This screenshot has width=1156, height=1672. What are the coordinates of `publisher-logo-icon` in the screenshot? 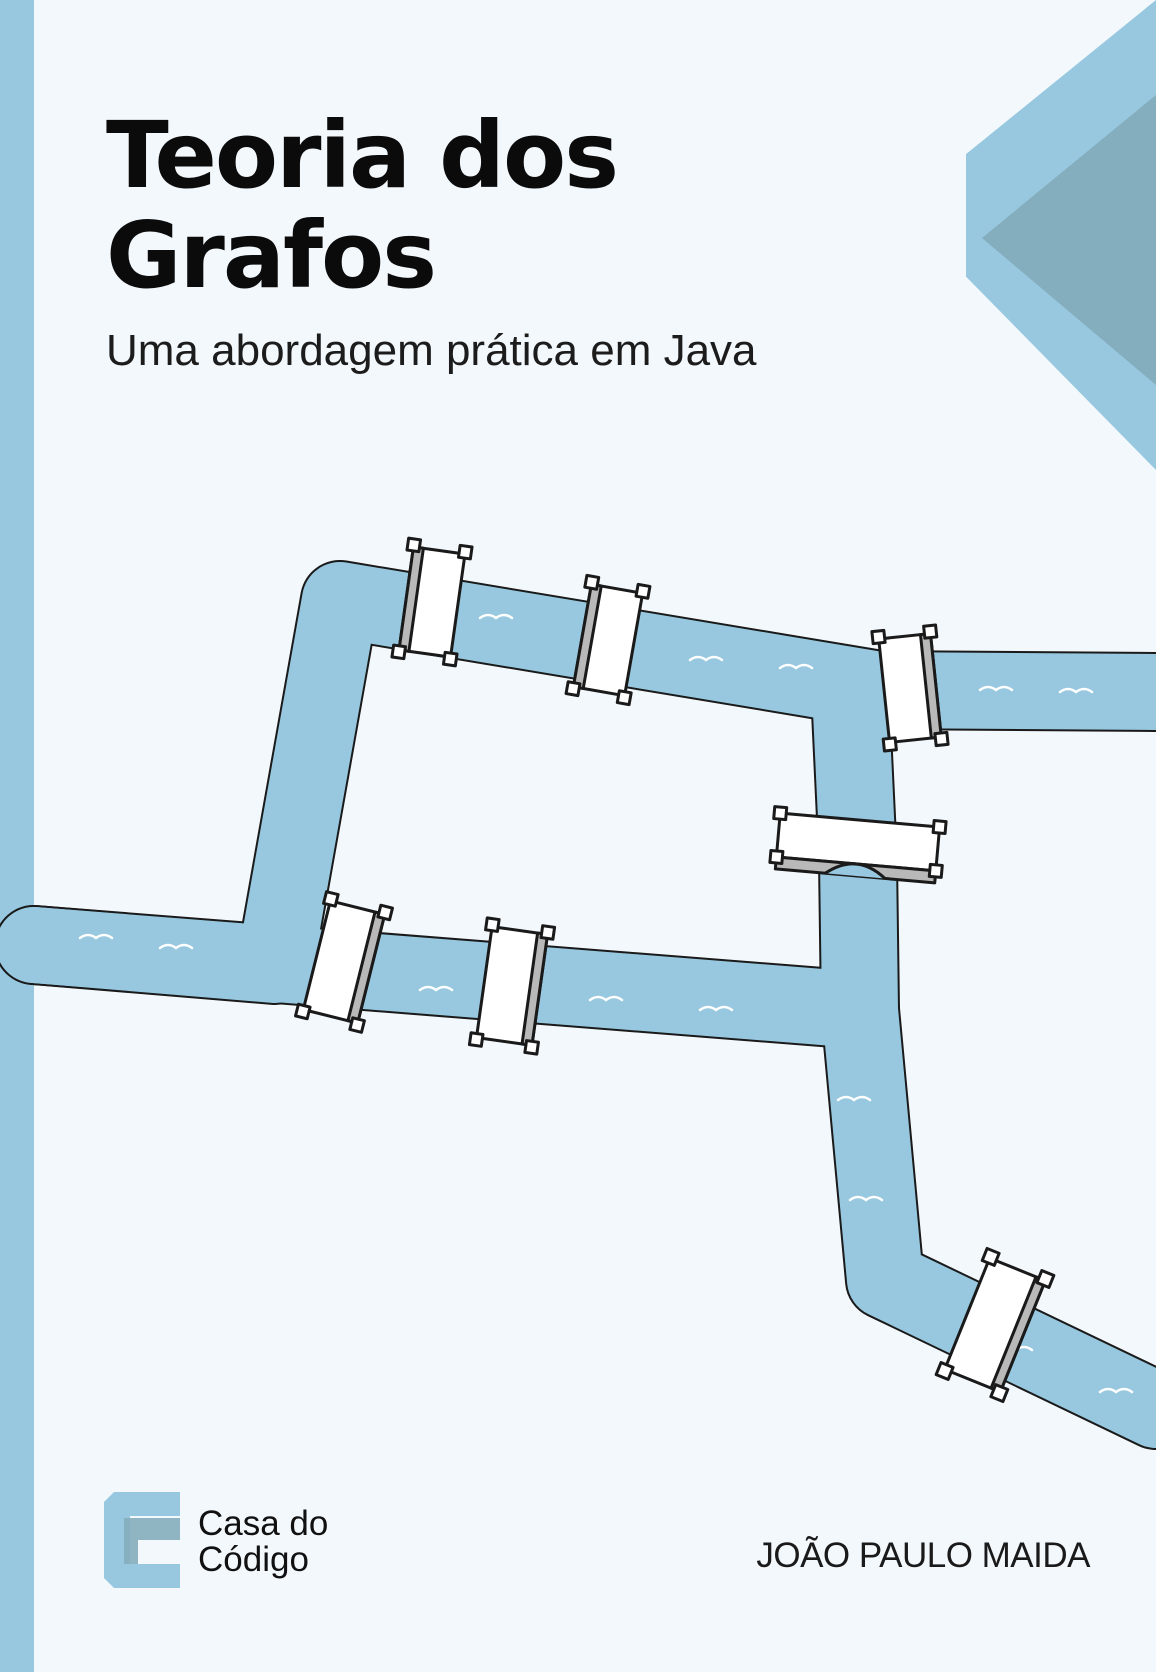 It's located at (142, 1540).